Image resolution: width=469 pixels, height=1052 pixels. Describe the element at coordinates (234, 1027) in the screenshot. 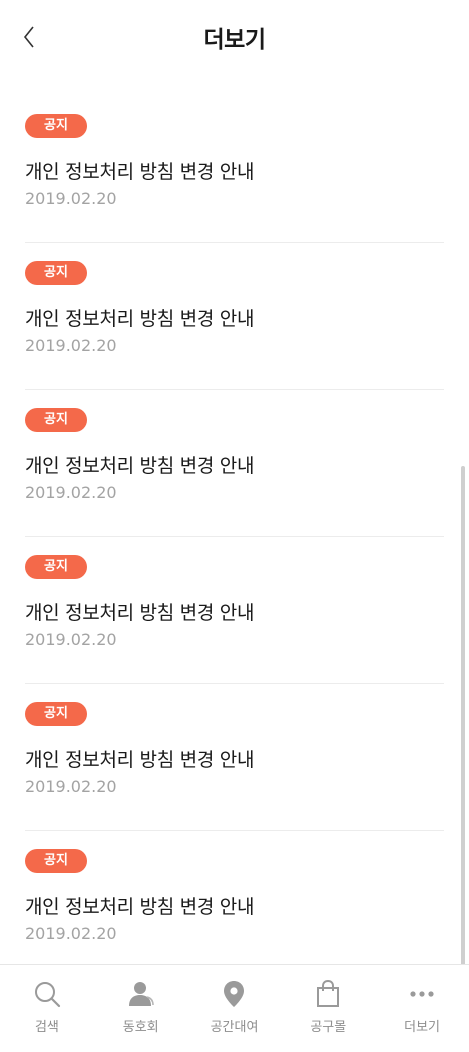

I see `tab-label: 공간대여` at that location.